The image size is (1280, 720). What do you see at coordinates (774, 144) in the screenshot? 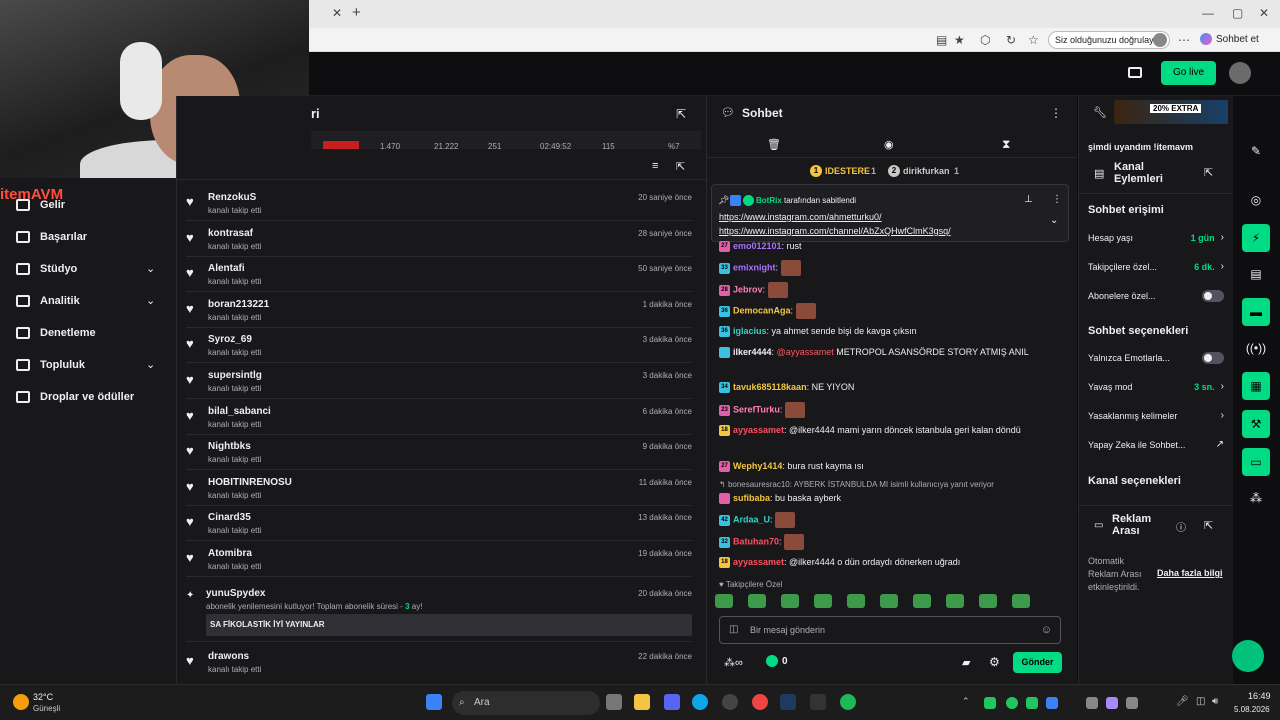
I see `trash-icon: 🗑︎` at bounding box center [774, 144].